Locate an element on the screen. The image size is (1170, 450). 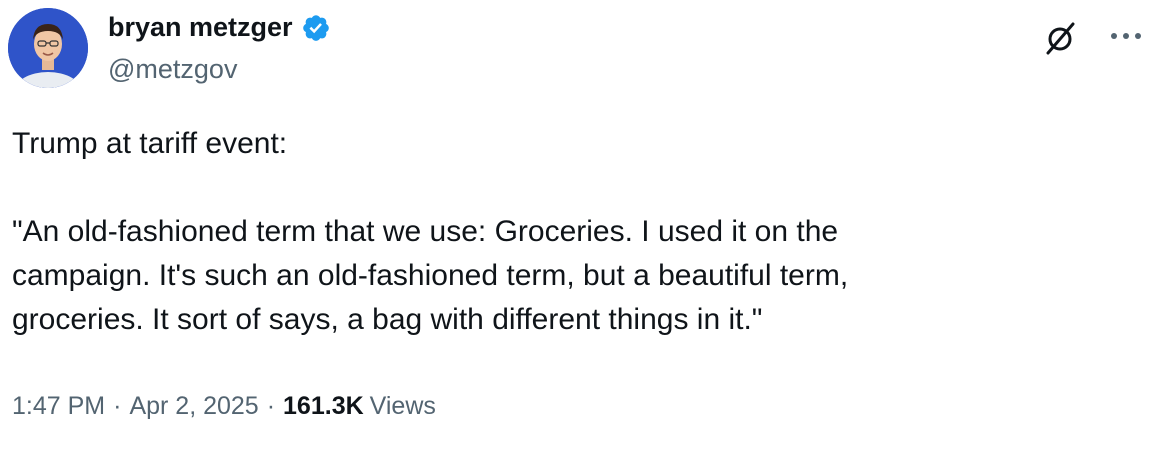
avatar-photo is located at coordinates (48, 48).